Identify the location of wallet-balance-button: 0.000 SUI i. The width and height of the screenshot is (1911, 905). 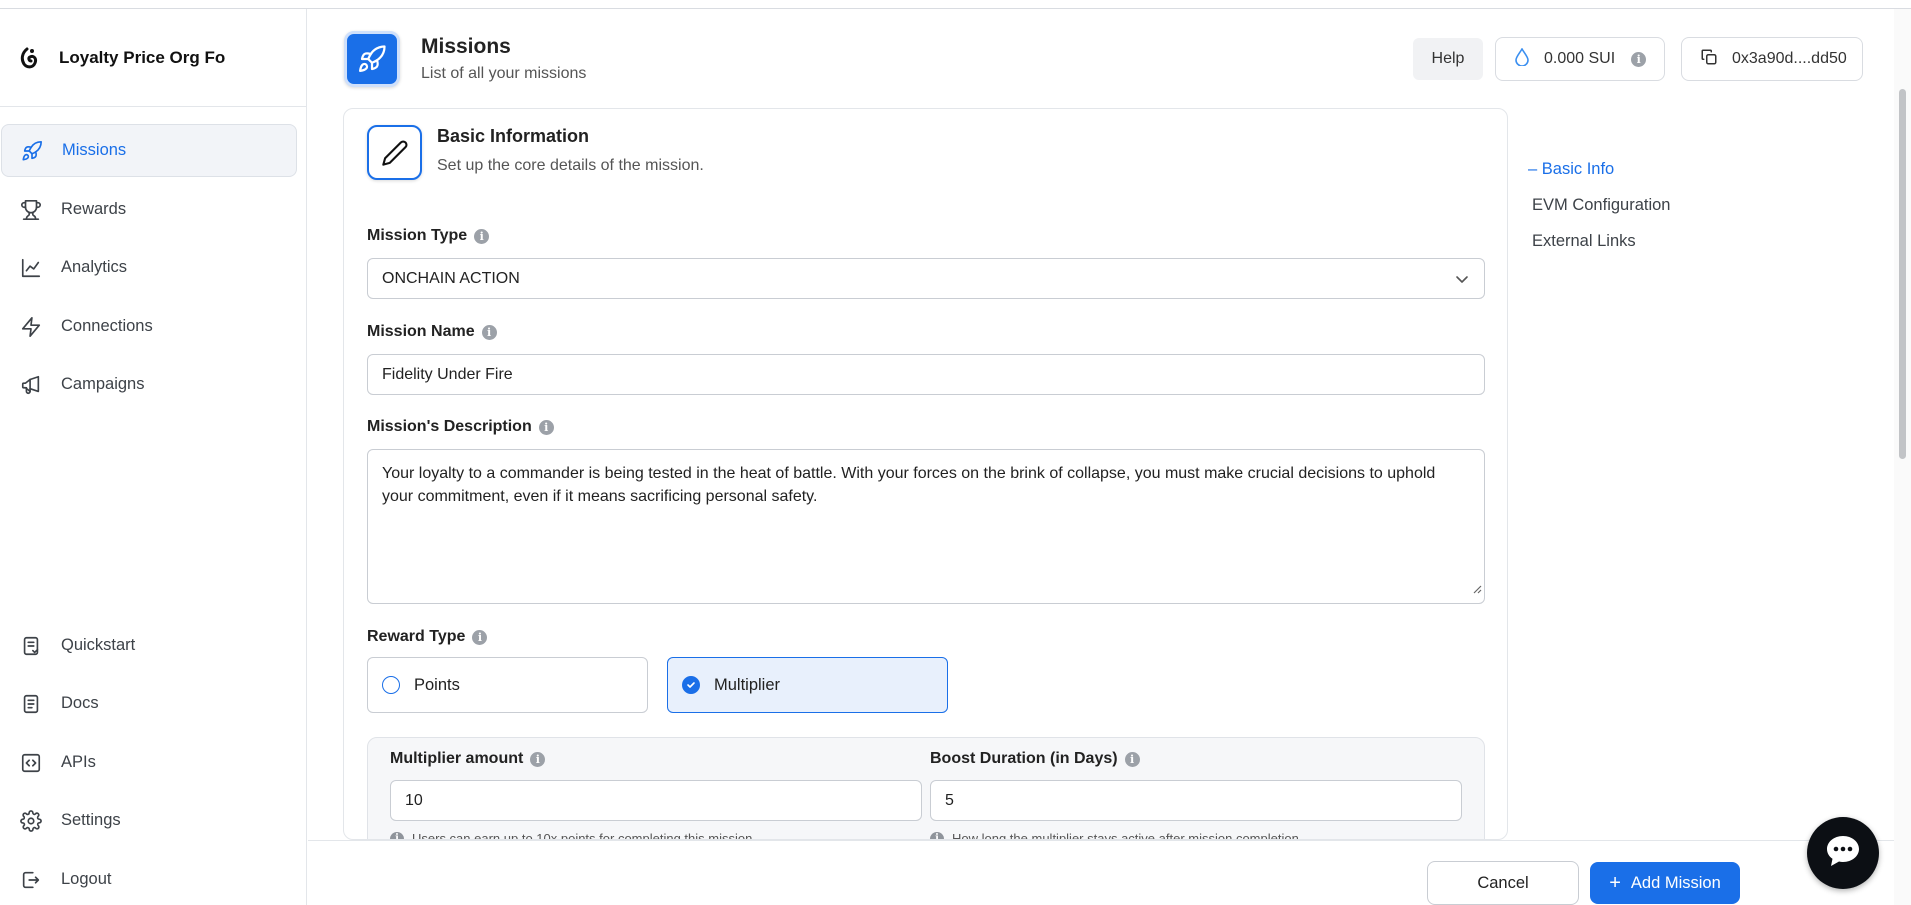
(1580, 59).